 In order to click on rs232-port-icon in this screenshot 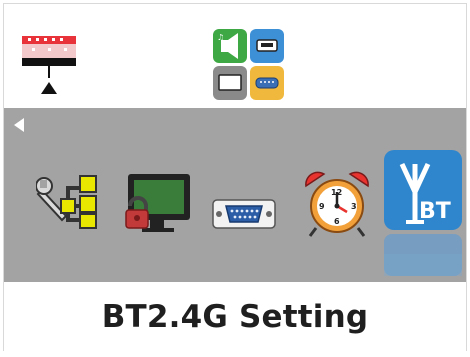, I will do `click(244, 213)`.